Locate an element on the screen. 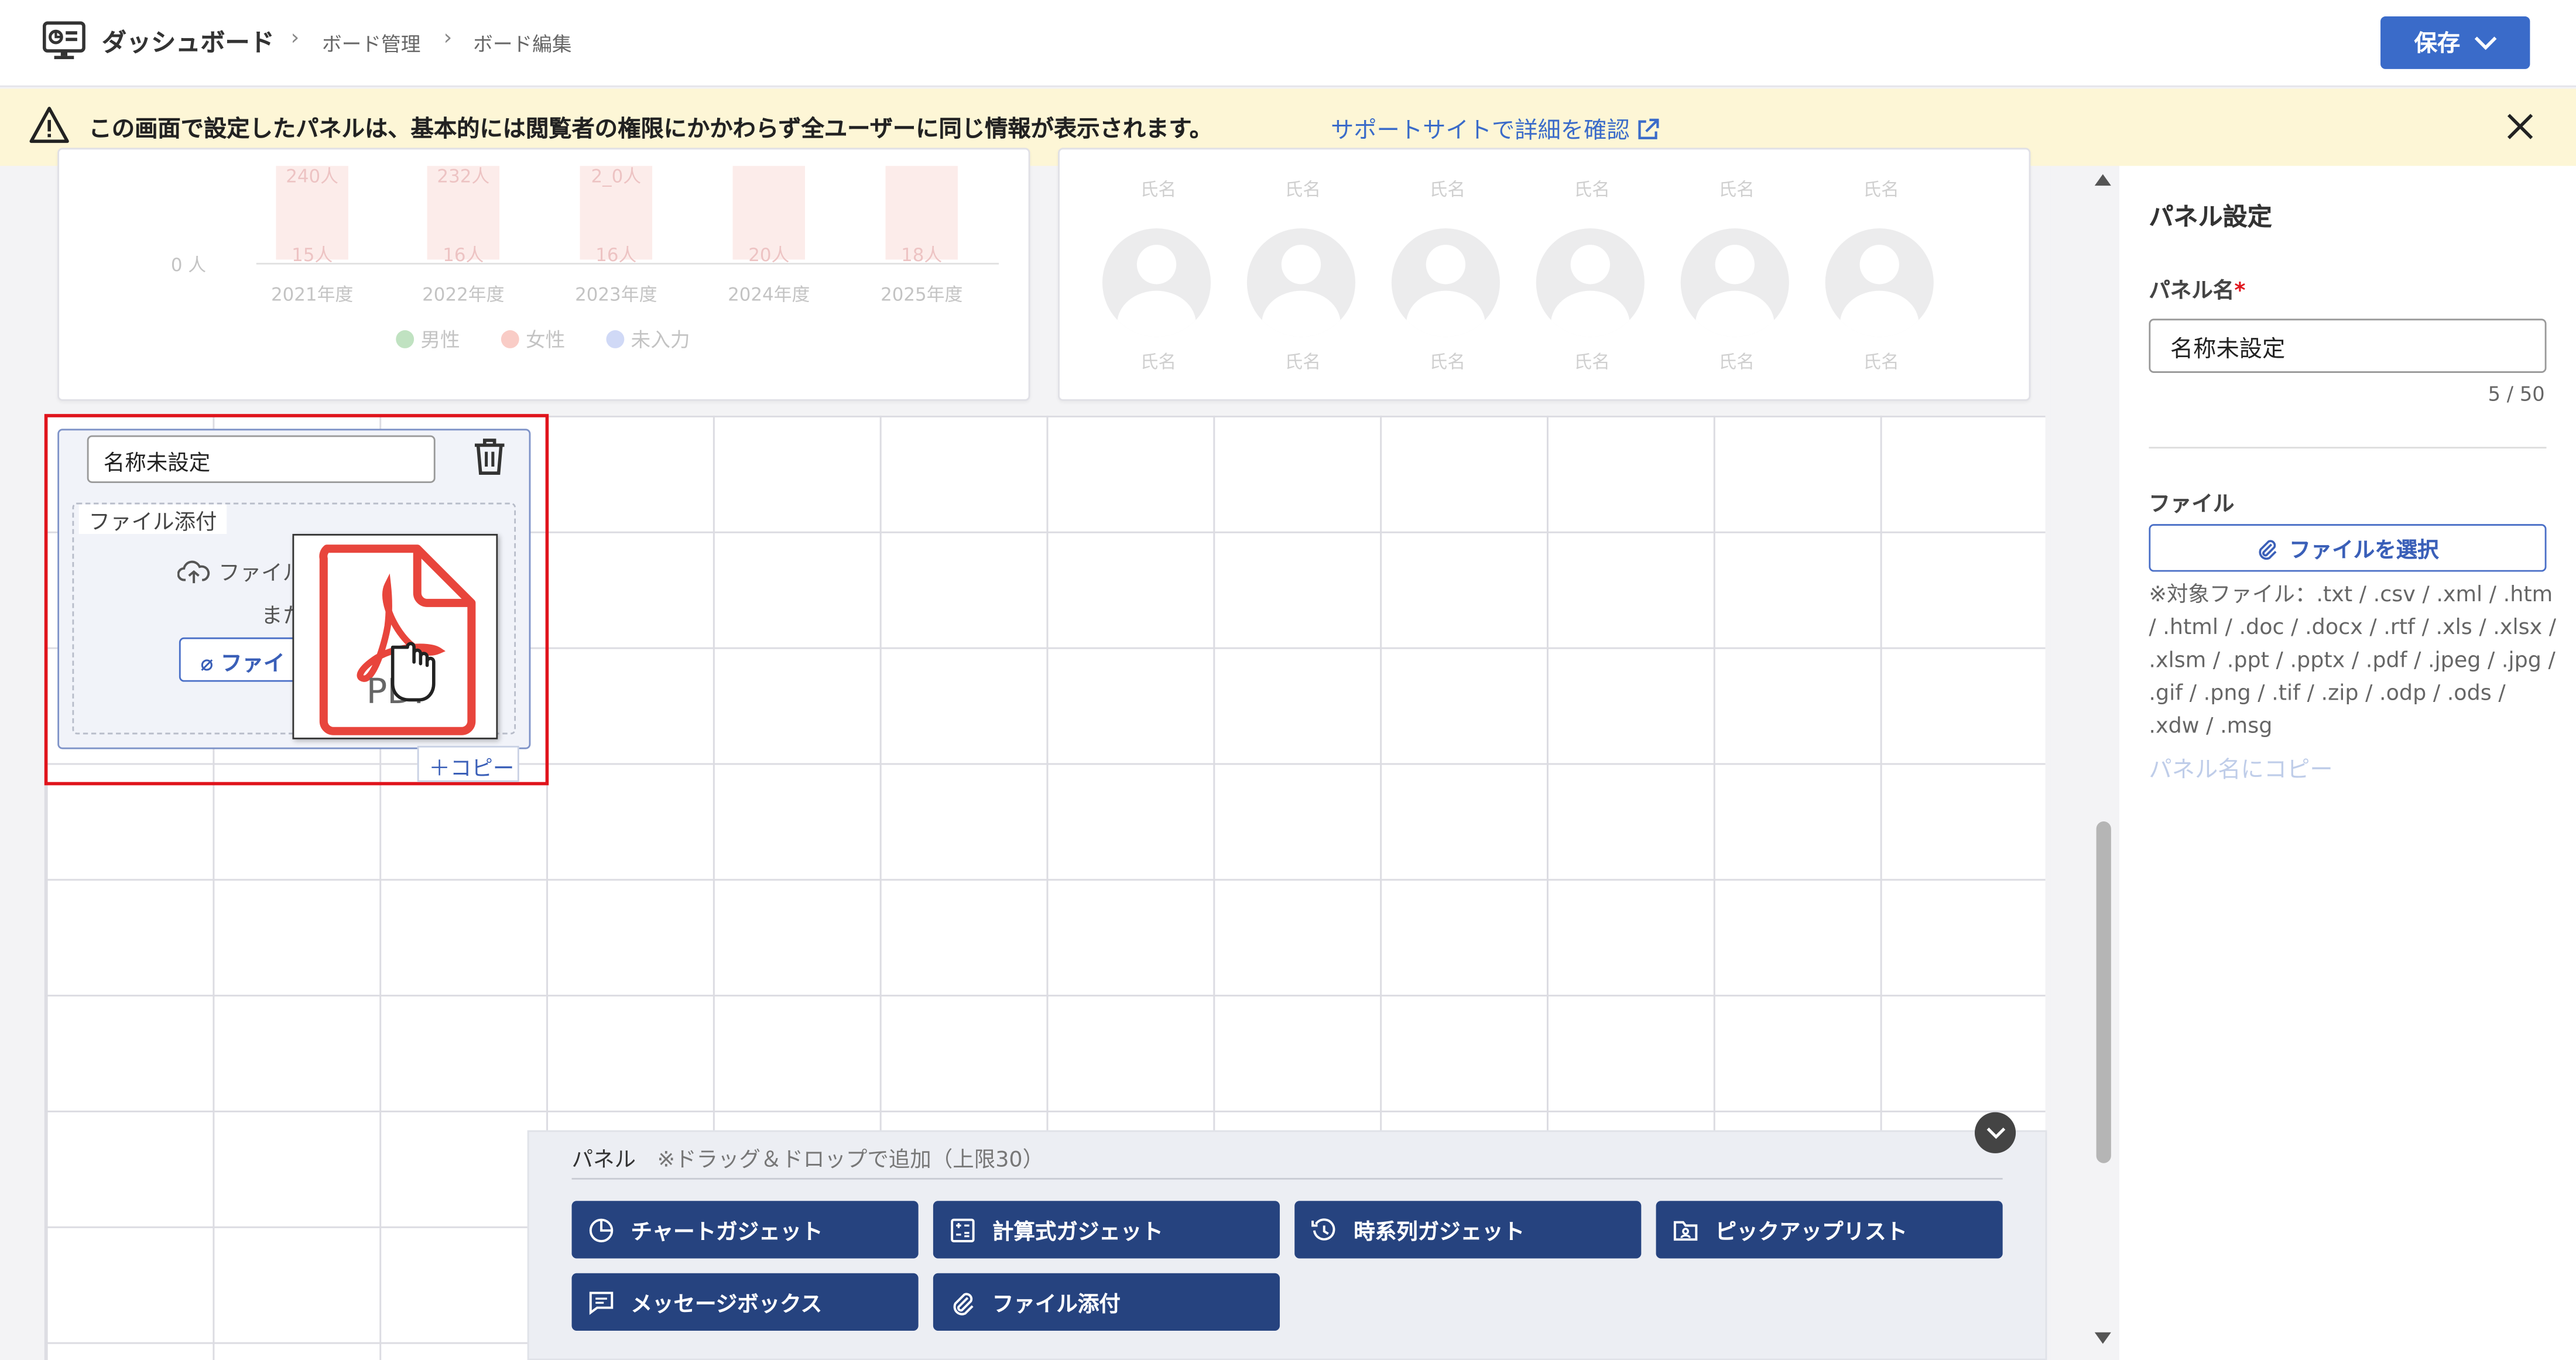 Image resolution: width=2576 pixels, height=1360 pixels. people-panel: 氏名 氏名 氏名 氏名 氏名 氏名 氏名 氏名 氏名 氏名 氏名 氏名 is located at coordinates (1544, 274).